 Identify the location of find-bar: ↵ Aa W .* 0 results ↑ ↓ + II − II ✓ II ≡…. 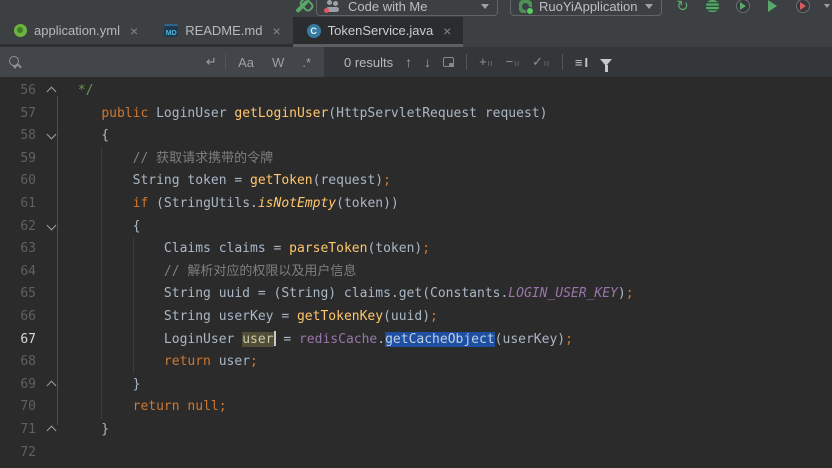
(416, 62).